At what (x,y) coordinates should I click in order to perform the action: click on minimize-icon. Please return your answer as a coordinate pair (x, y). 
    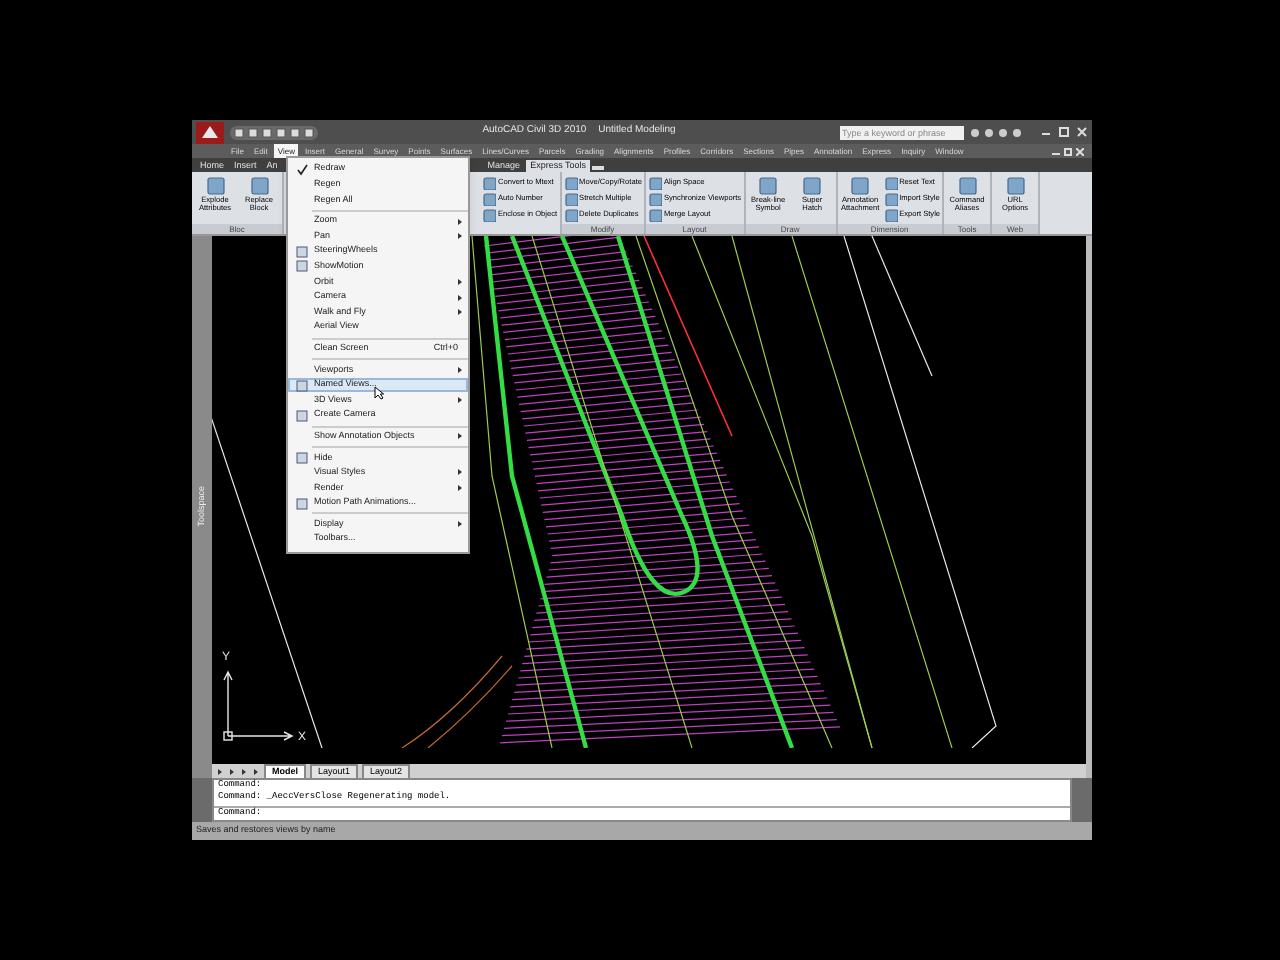
    Looking at the image, I should click on (1056, 152).